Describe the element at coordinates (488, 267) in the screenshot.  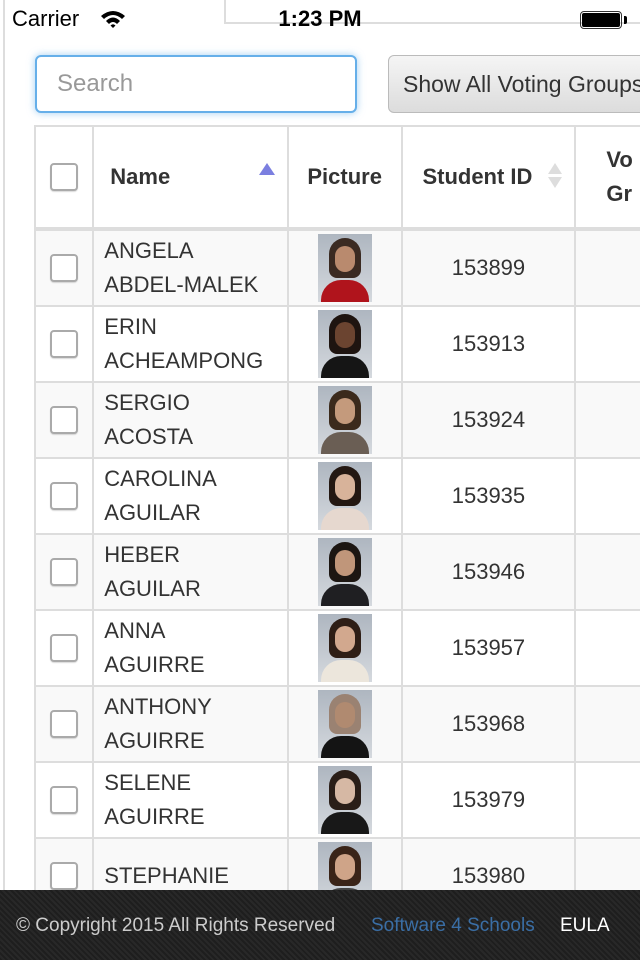
I see `student-id: 153899` at that location.